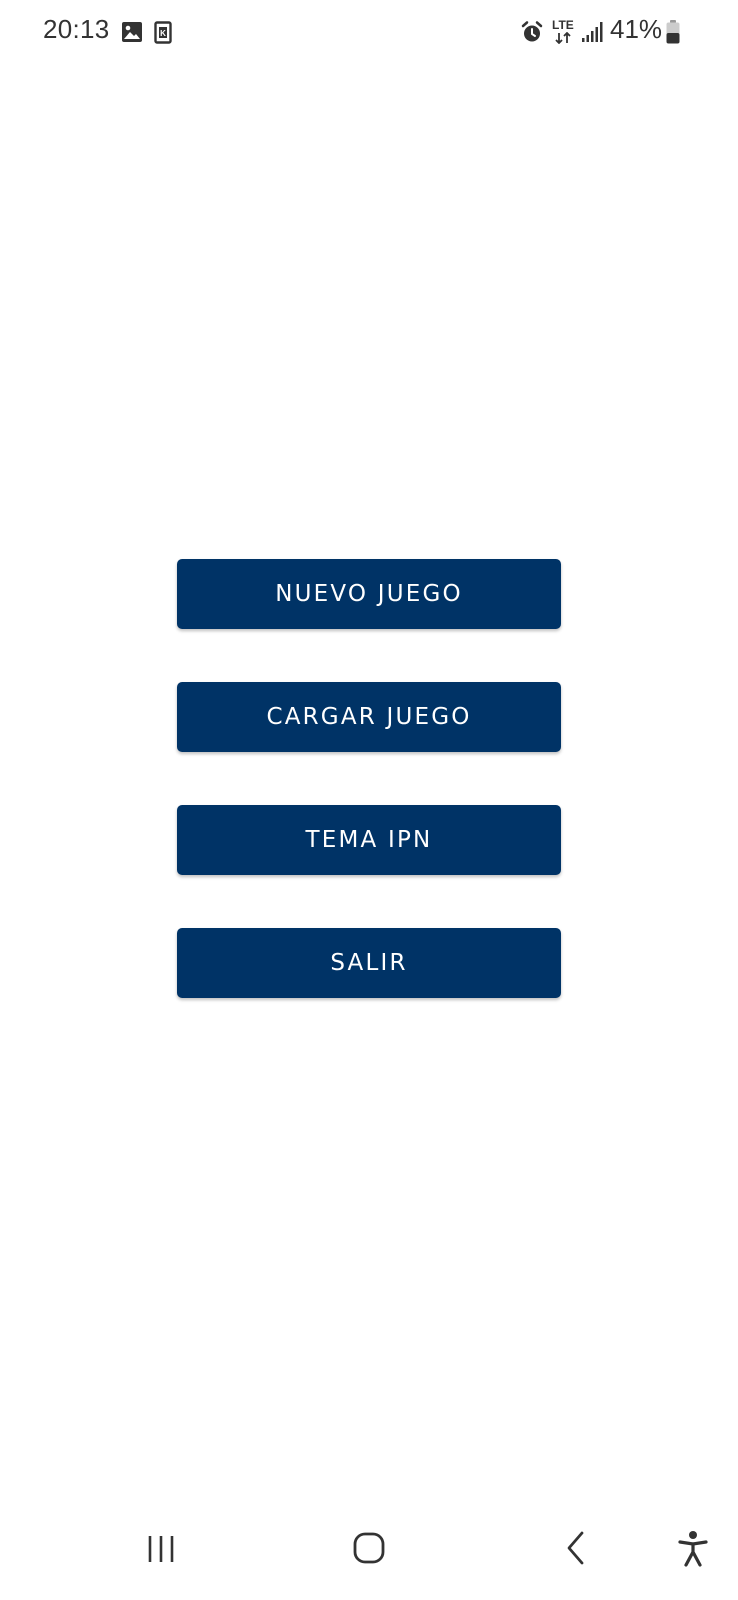  What do you see at coordinates (76, 29) in the screenshot?
I see `status-time: 20:13` at bounding box center [76, 29].